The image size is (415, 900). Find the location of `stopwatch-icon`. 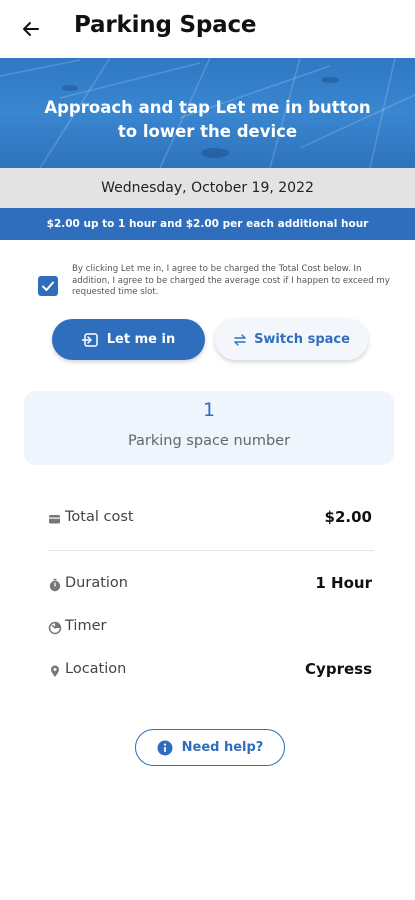

stopwatch-icon is located at coordinates (55, 585).